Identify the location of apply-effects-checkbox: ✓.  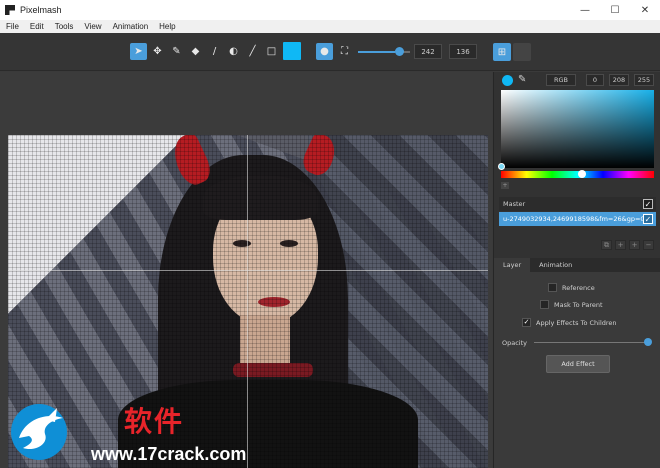
(526, 322).